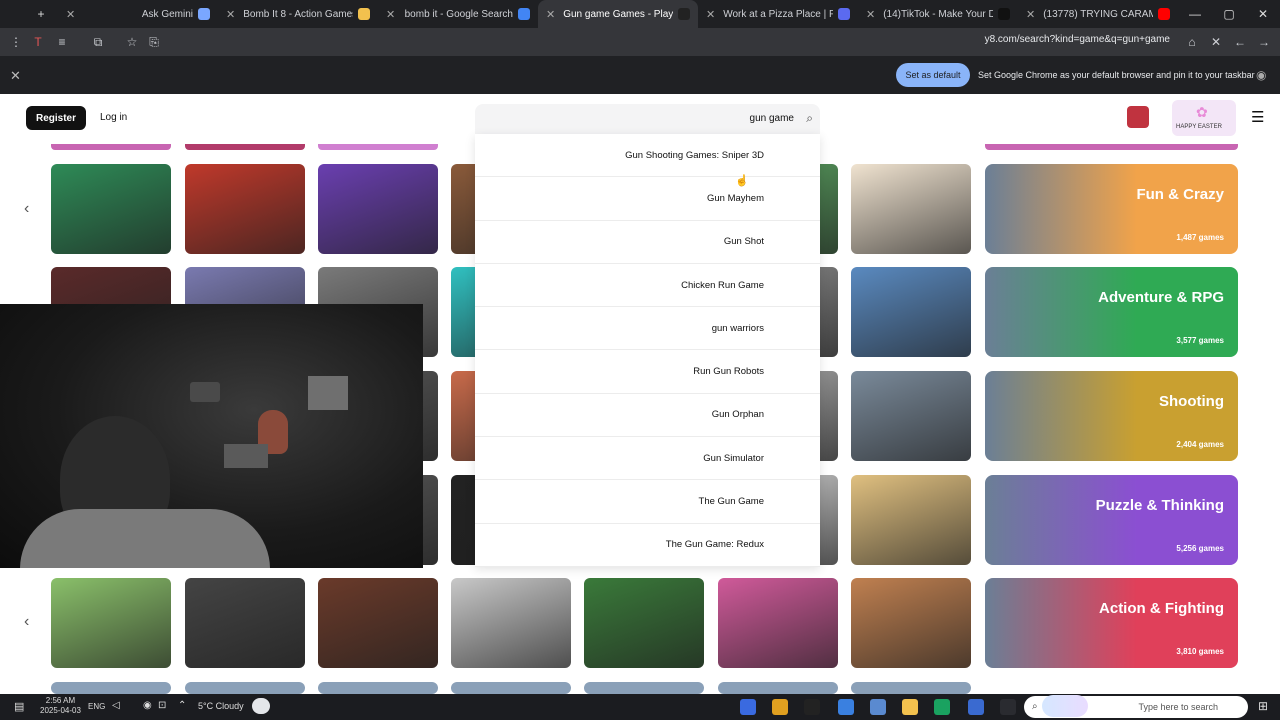 The width and height of the screenshot is (1280, 720). I want to click on clock: 2:56 AM 2025-04-03, so click(60, 706).